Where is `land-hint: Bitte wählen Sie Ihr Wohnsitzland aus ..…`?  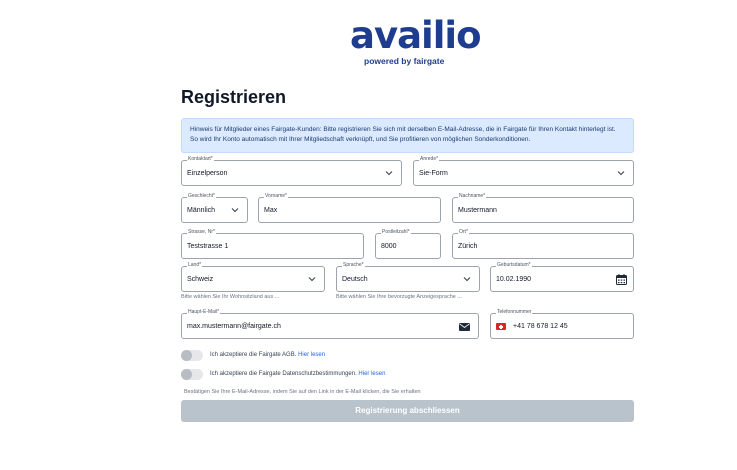 land-hint: Bitte wählen Sie Ihr Wohnsitzland aus ..… is located at coordinates (230, 297).